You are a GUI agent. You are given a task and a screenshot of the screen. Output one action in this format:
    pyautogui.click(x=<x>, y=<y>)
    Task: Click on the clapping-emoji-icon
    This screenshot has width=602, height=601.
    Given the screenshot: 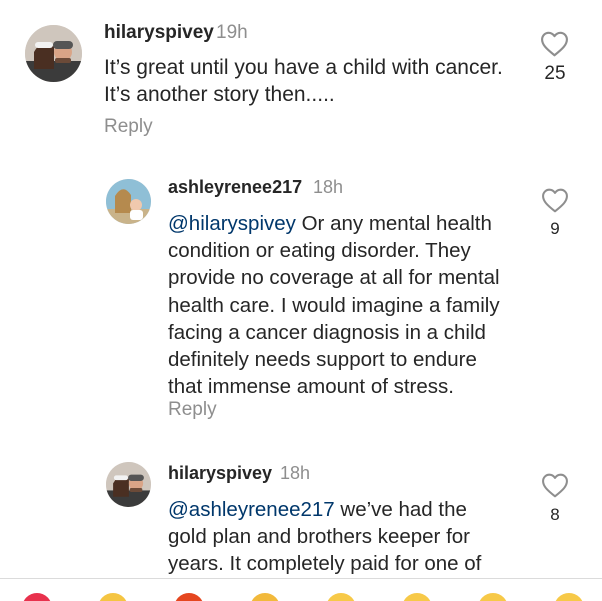 What is the action you would take?
    pyautogui.click(x=265, y=597)
    